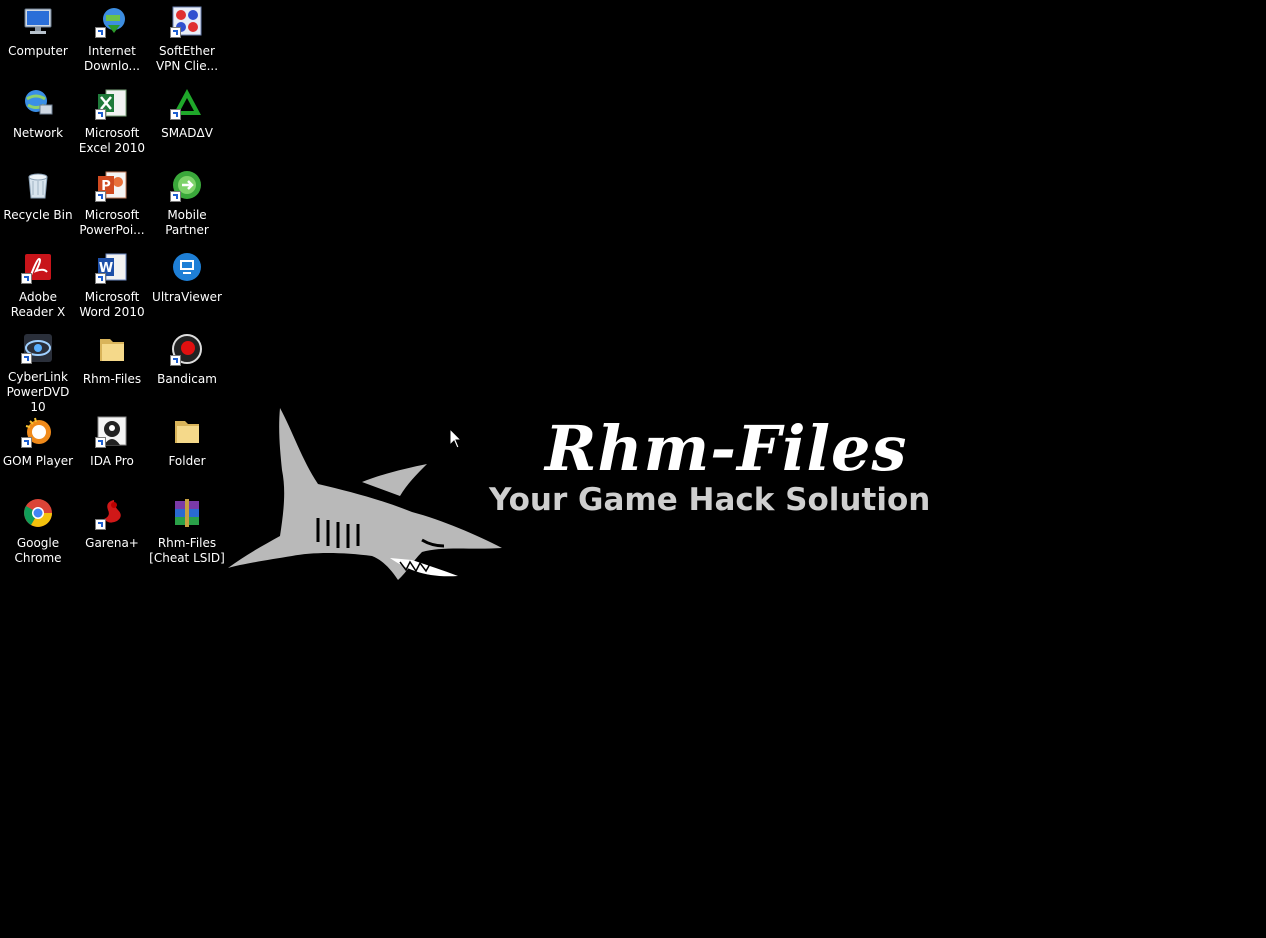  Describe the element at coordinates (365, 494) in the screenshot. I see `shark-logo-image` at that location.